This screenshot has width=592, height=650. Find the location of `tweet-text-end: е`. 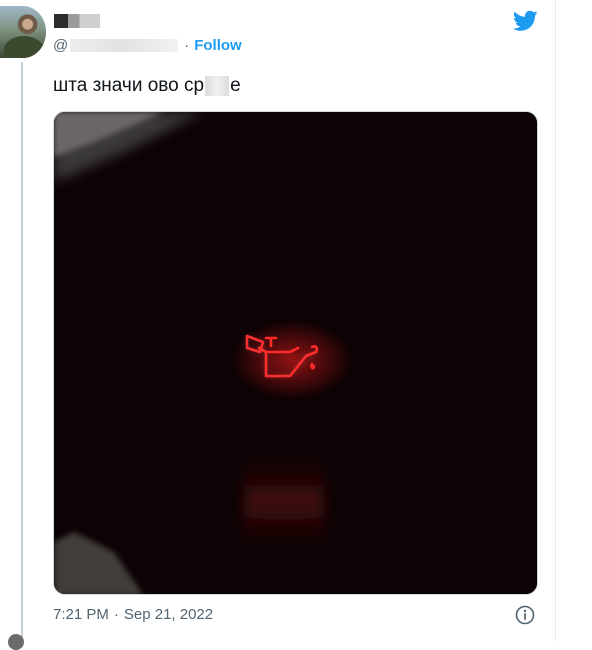

tweet-text-end: е is located at coordinates (235, 85).